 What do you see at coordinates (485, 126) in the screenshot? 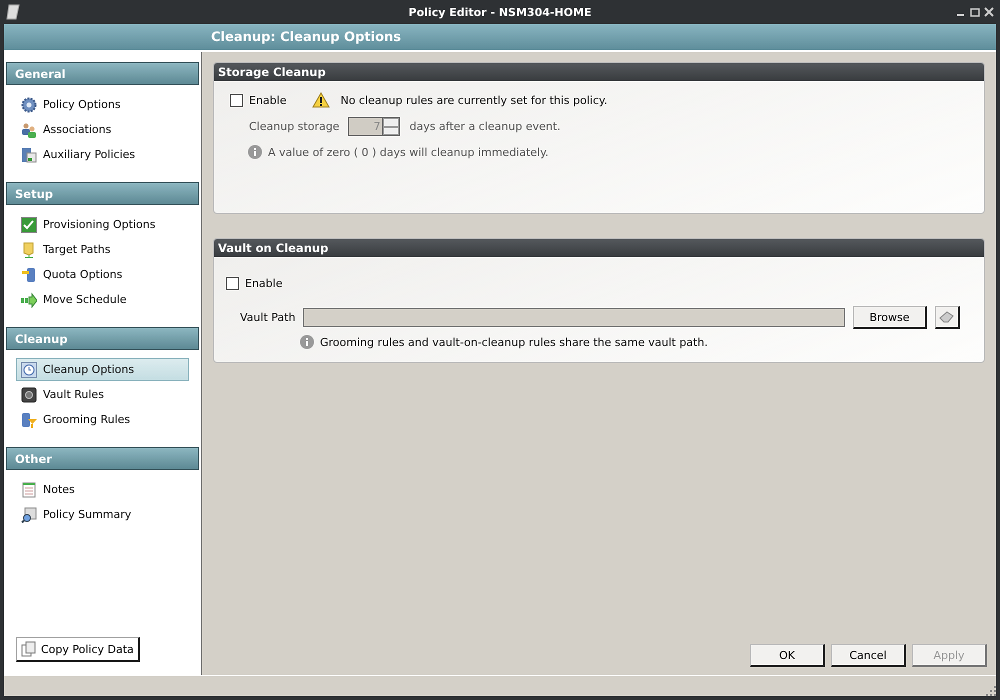
I see `days-suffix: days after a cleanup event.` at bounding box center [485, 126].